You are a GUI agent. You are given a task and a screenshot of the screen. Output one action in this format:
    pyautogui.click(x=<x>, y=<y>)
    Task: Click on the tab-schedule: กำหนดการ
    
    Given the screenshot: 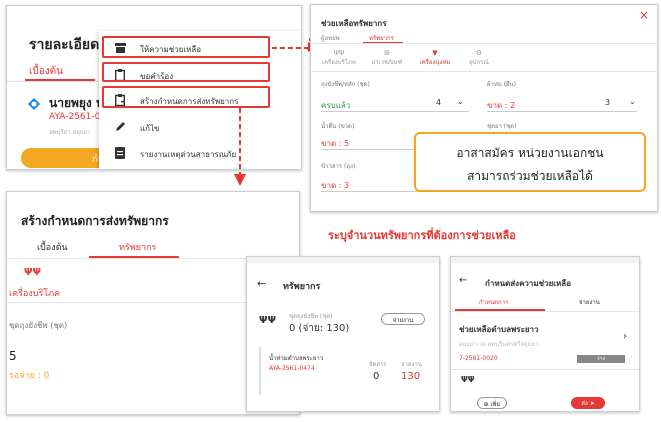 What is the action you would take?
    pyautogui.click(x=493, y=302)
    